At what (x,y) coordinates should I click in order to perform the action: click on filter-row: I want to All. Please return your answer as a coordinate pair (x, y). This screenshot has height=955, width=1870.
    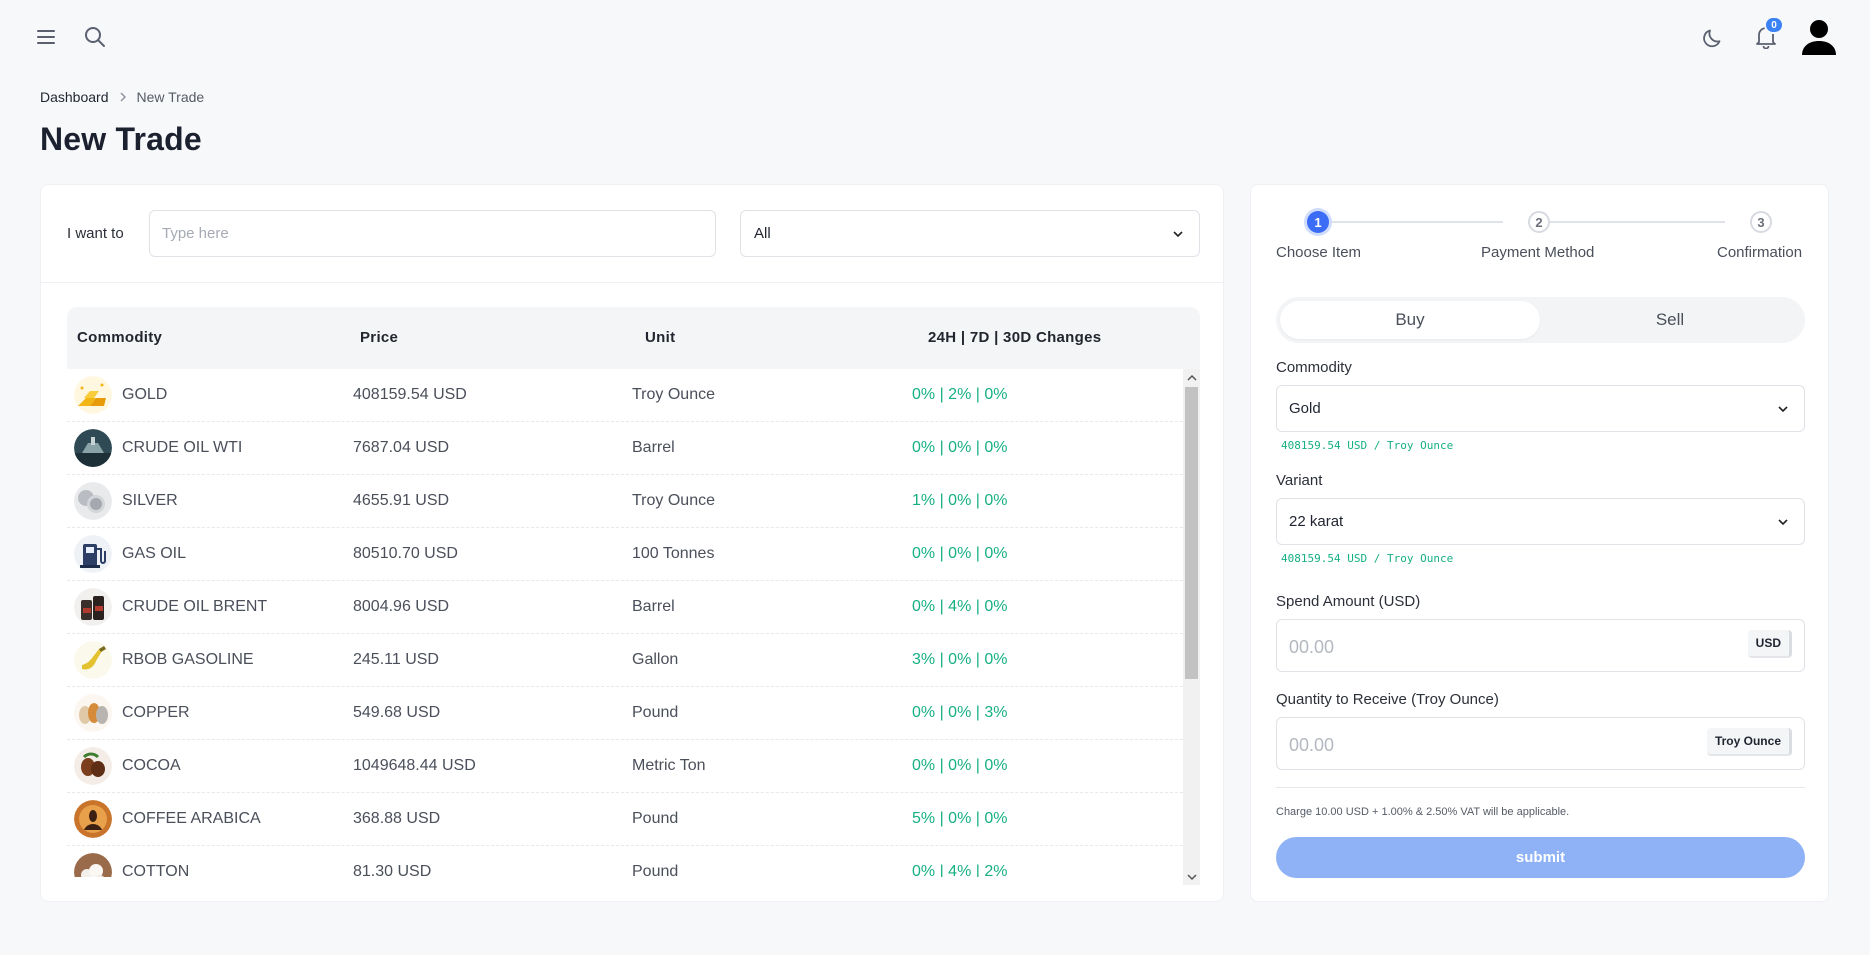
    Looking at the image, I should click on (632, 234).